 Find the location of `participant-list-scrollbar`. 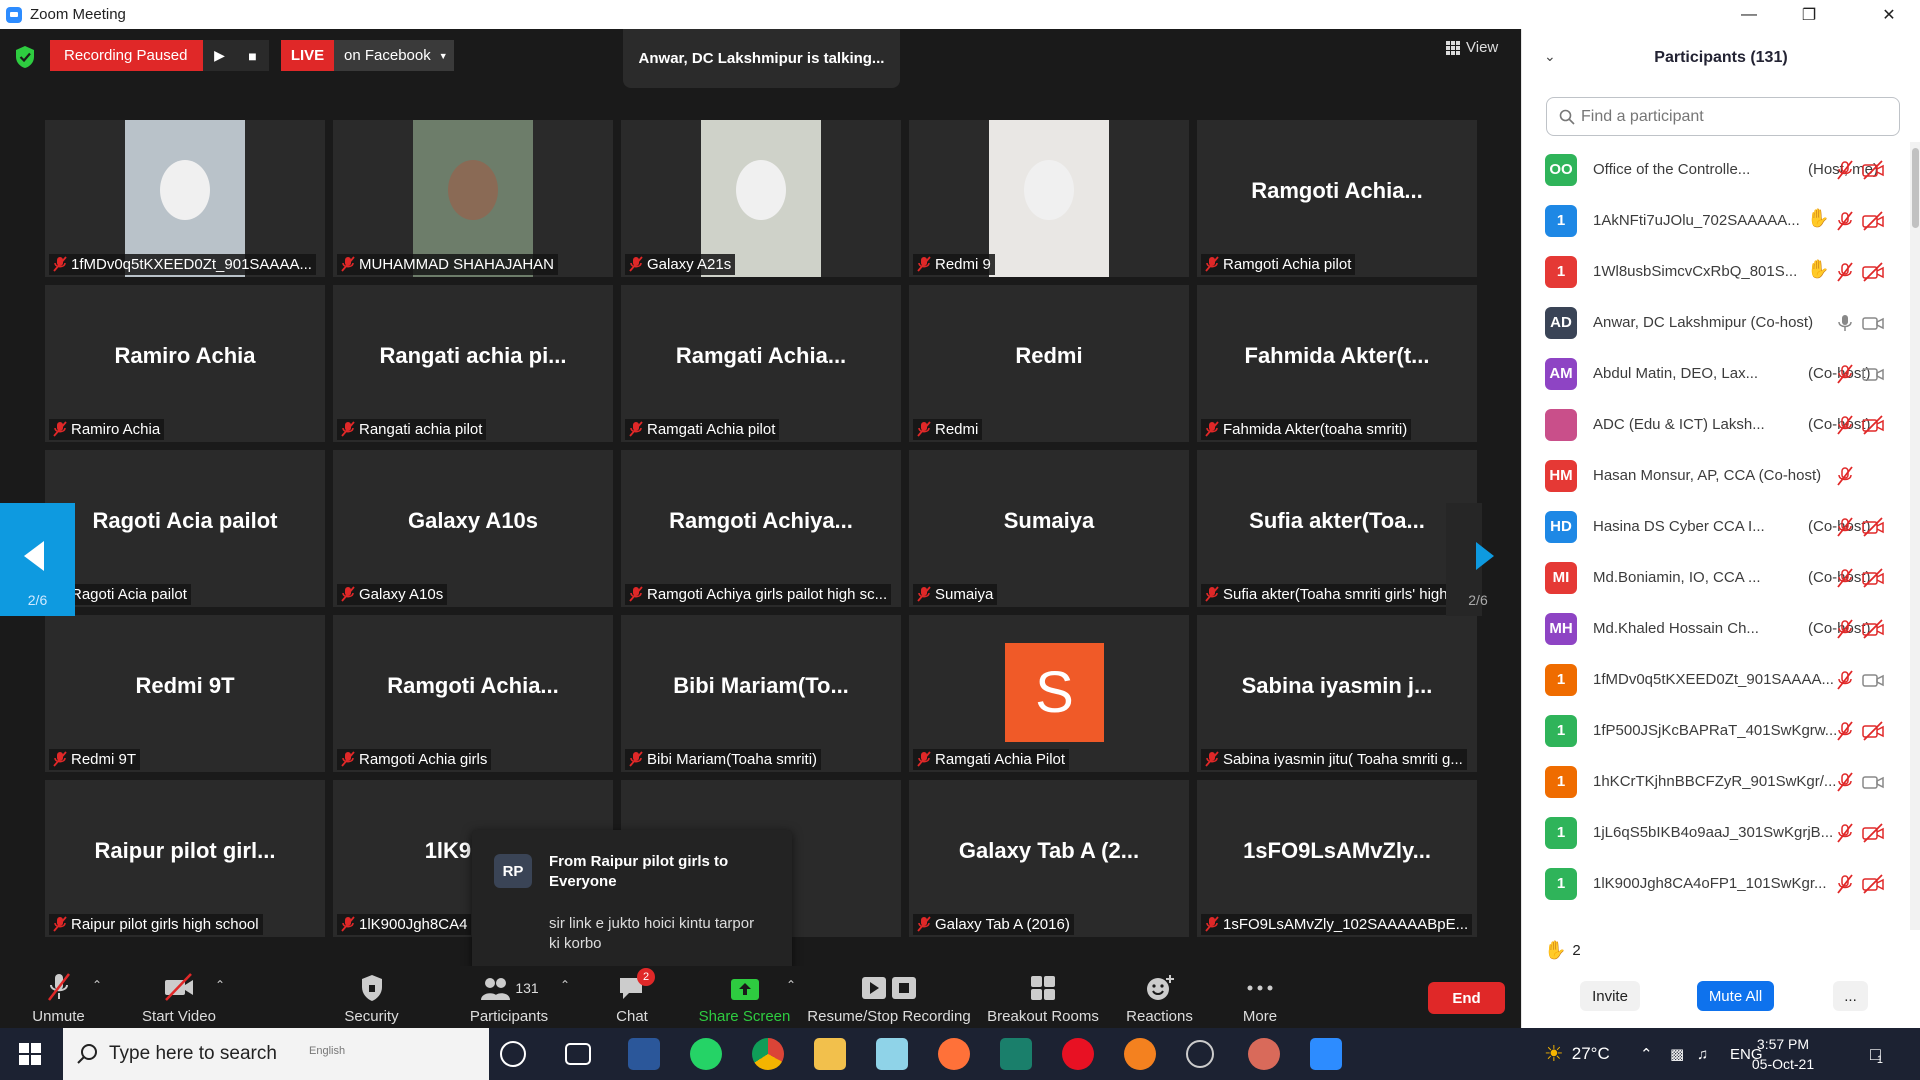

participant-list-scrollbar is located at coordinates (1915, 536).